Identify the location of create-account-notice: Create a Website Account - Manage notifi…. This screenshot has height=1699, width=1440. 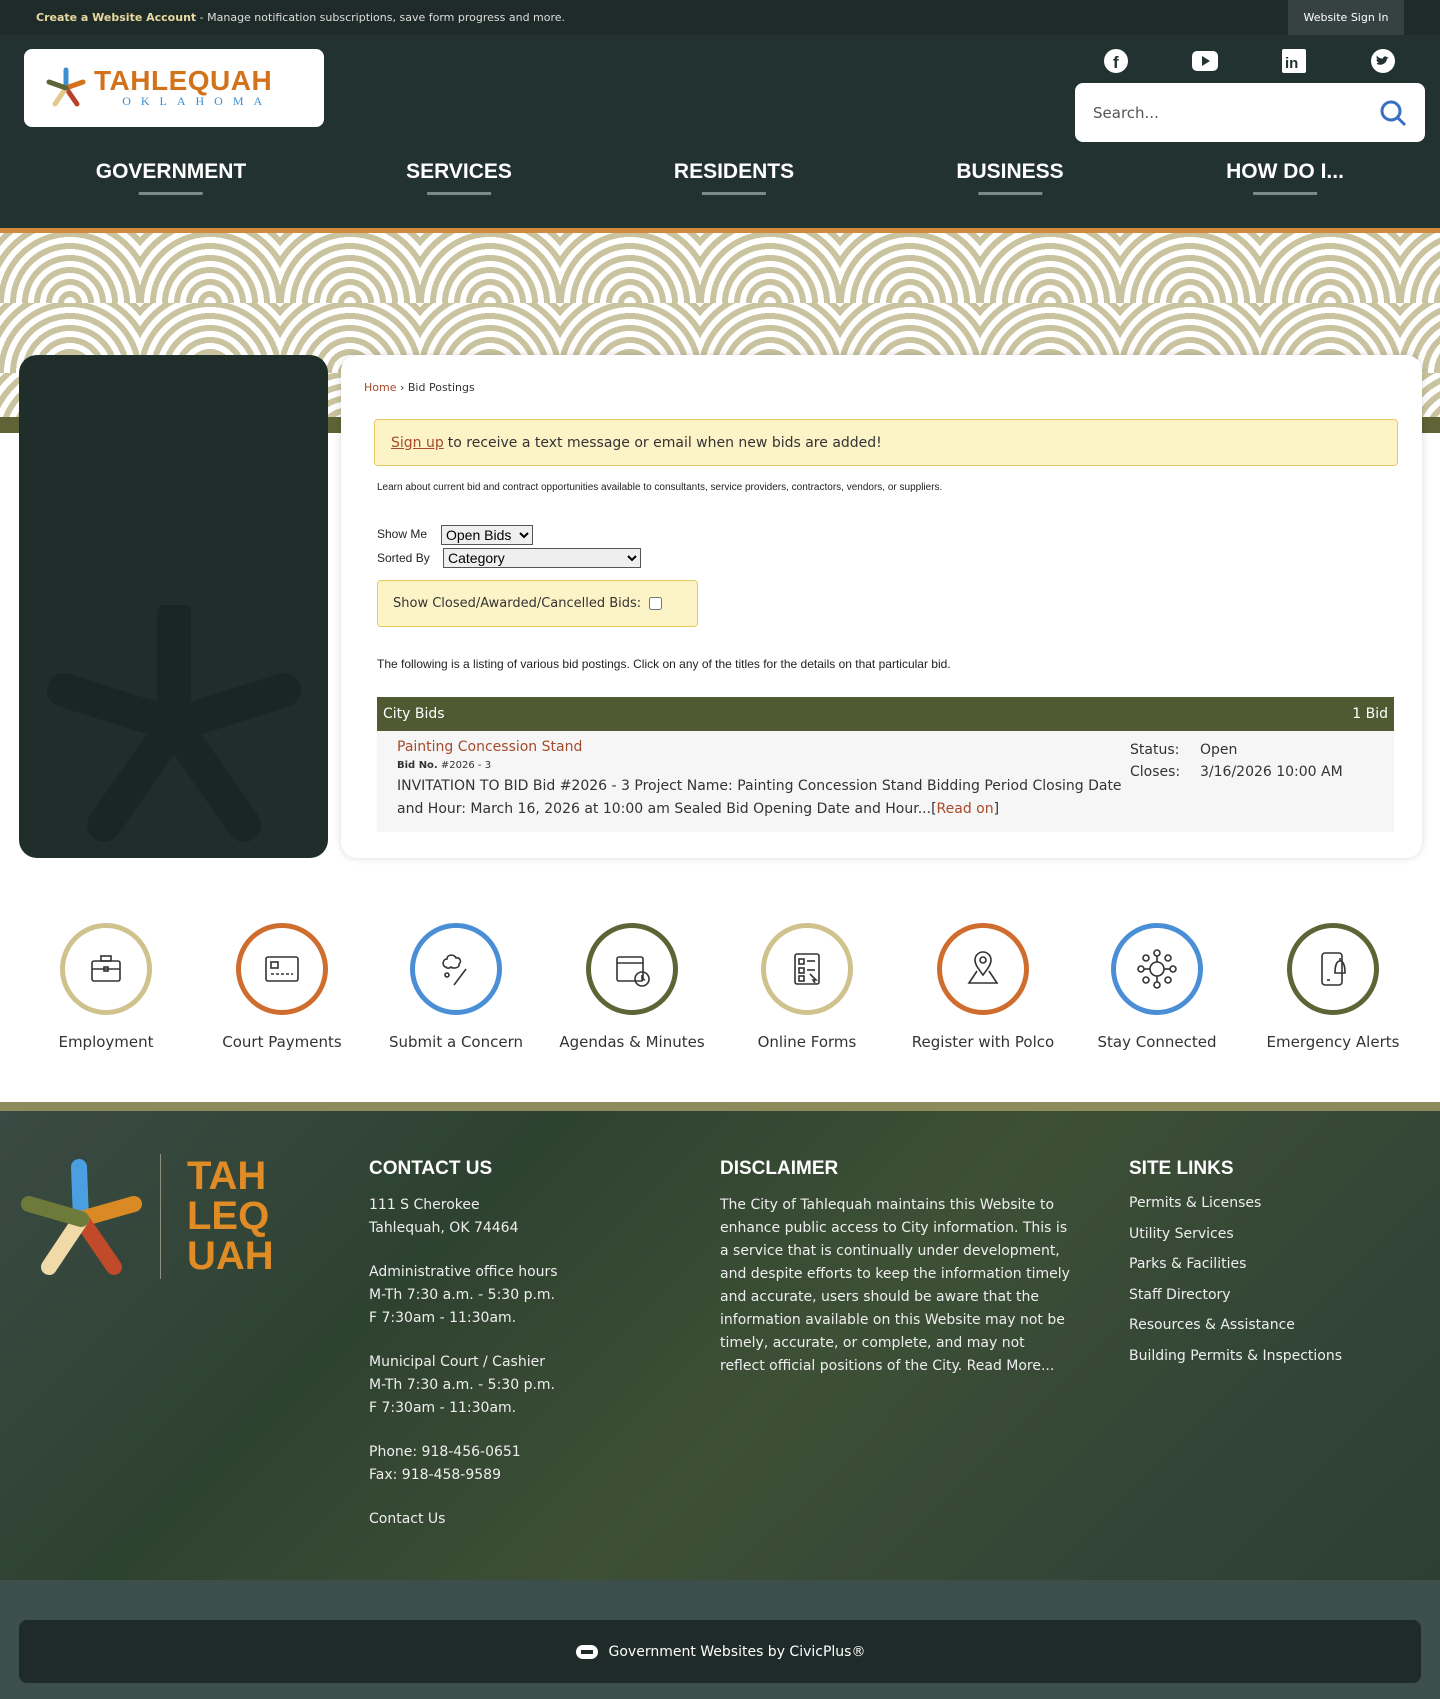
(300, 17).